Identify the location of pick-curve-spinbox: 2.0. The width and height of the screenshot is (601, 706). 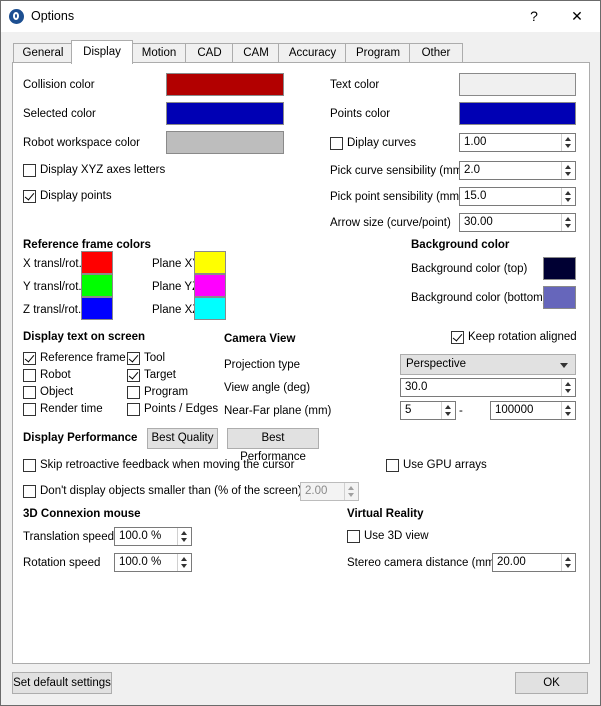
(517, 170).